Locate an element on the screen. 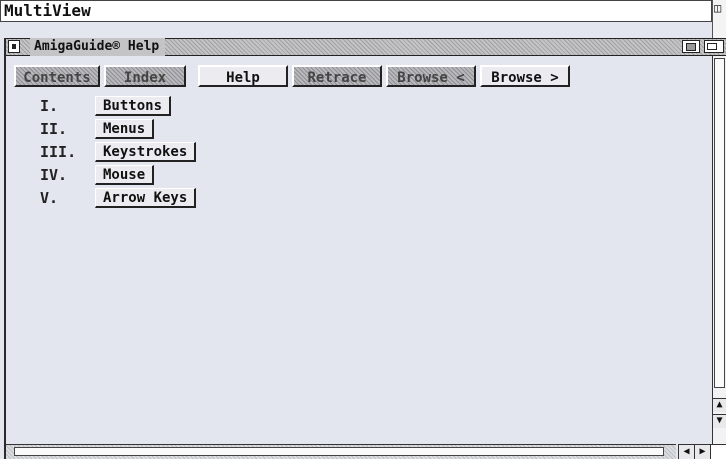 The width and height of the screenshot is (726, 459). retrace-button: Retrace is located at coordinates (337, 76).